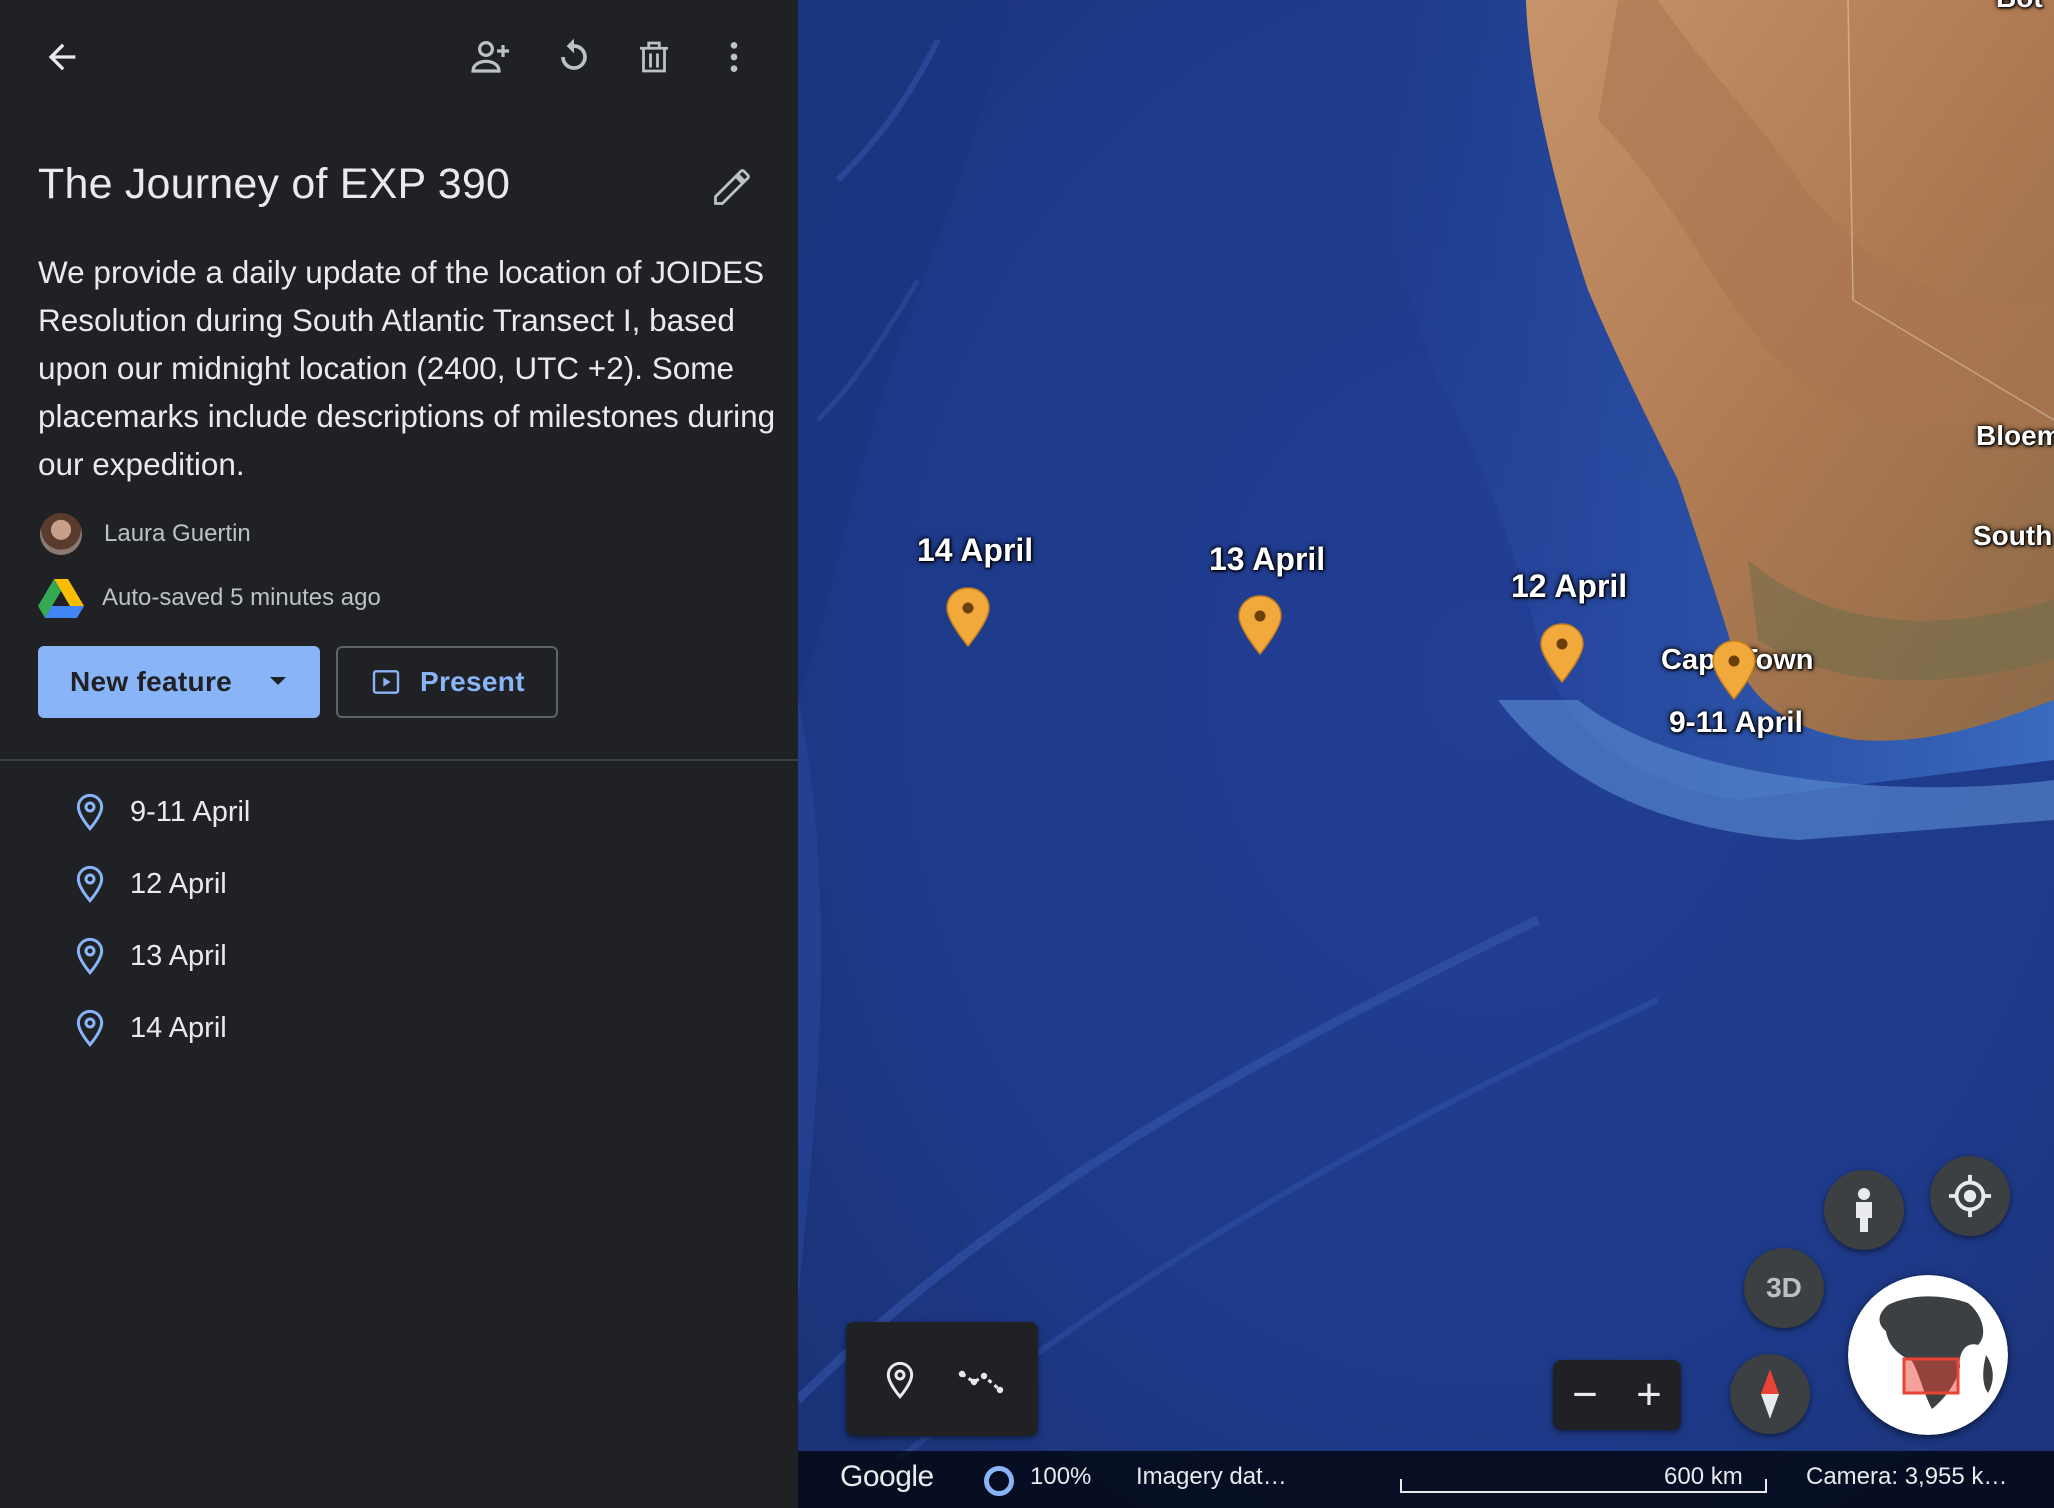 Image resolution: width=2054 pixels, height=1508 pixels. What do you see at coordinates (942, 1379) in the screenshot?
I see `drawing-tools` at bounding box center [942, 1379].